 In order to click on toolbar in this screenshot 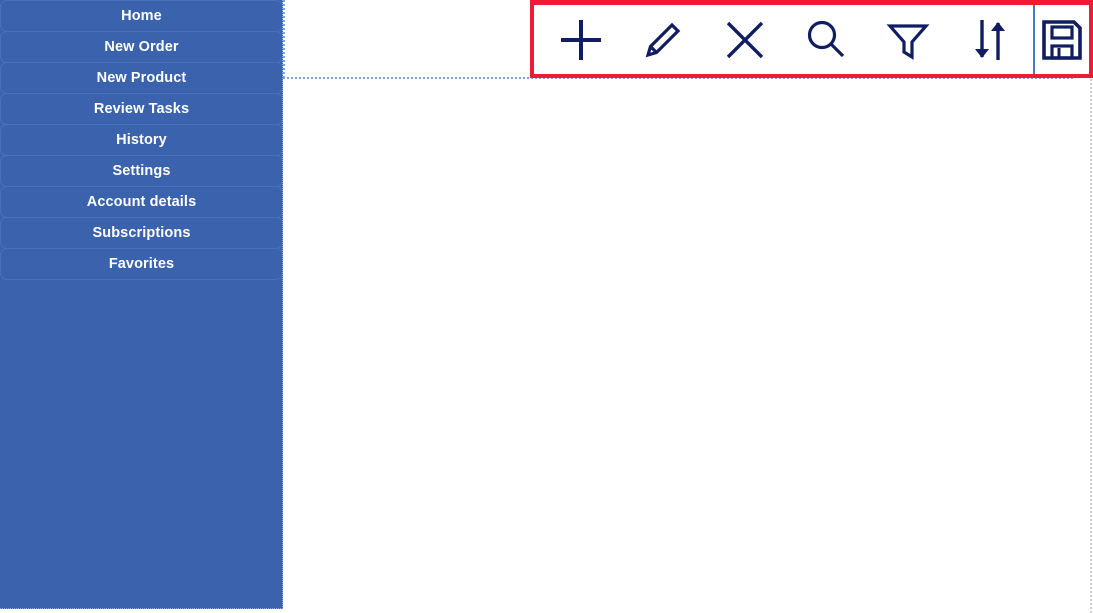, I will do `click(811, 39)`.